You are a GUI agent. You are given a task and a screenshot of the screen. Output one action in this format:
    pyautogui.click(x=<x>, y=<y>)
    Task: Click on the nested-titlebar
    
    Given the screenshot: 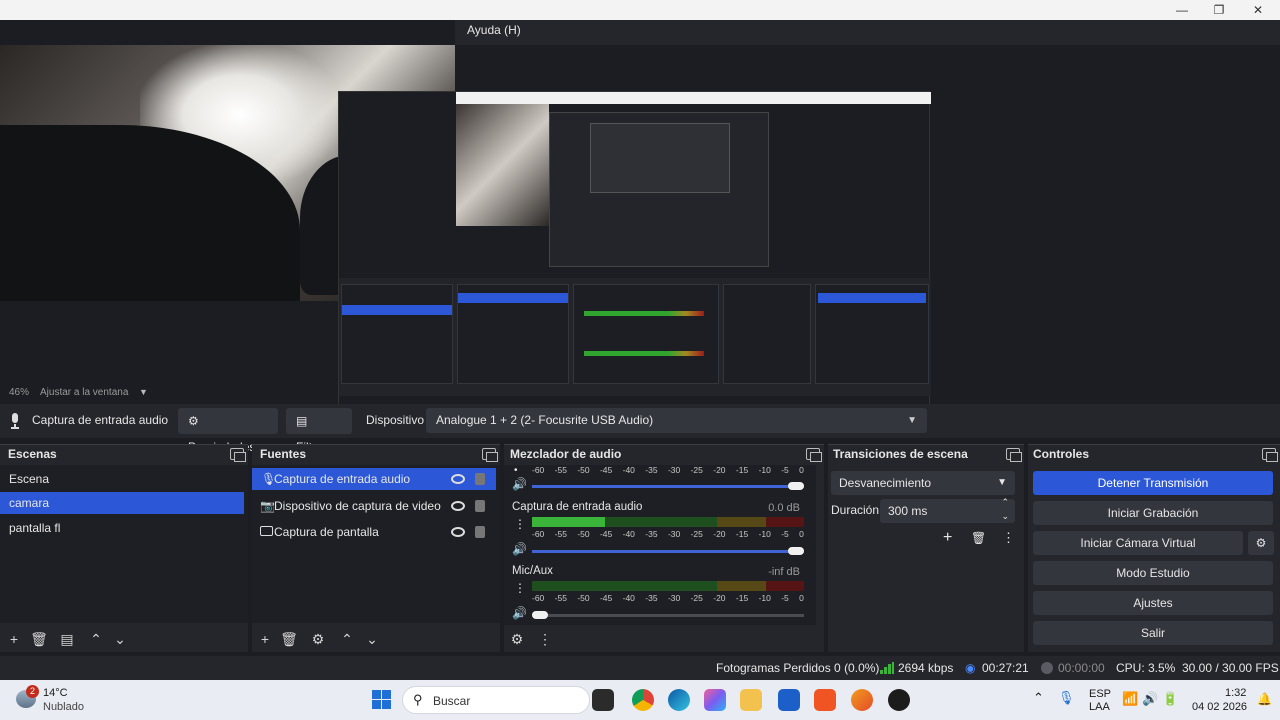 What is the action you would take?
    pyautogui.click(x=693, y=98)
    